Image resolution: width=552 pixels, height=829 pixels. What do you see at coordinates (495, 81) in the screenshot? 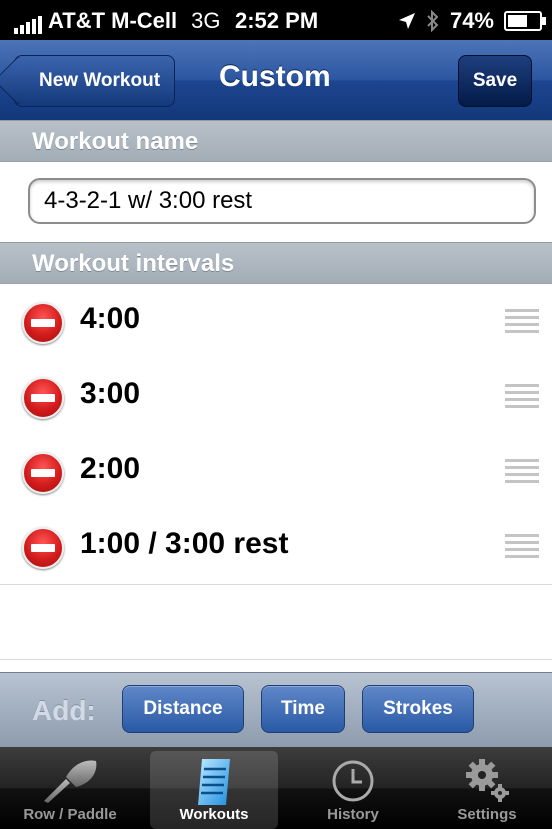
I see `save-button: Save` at bounding box center [495, 81].